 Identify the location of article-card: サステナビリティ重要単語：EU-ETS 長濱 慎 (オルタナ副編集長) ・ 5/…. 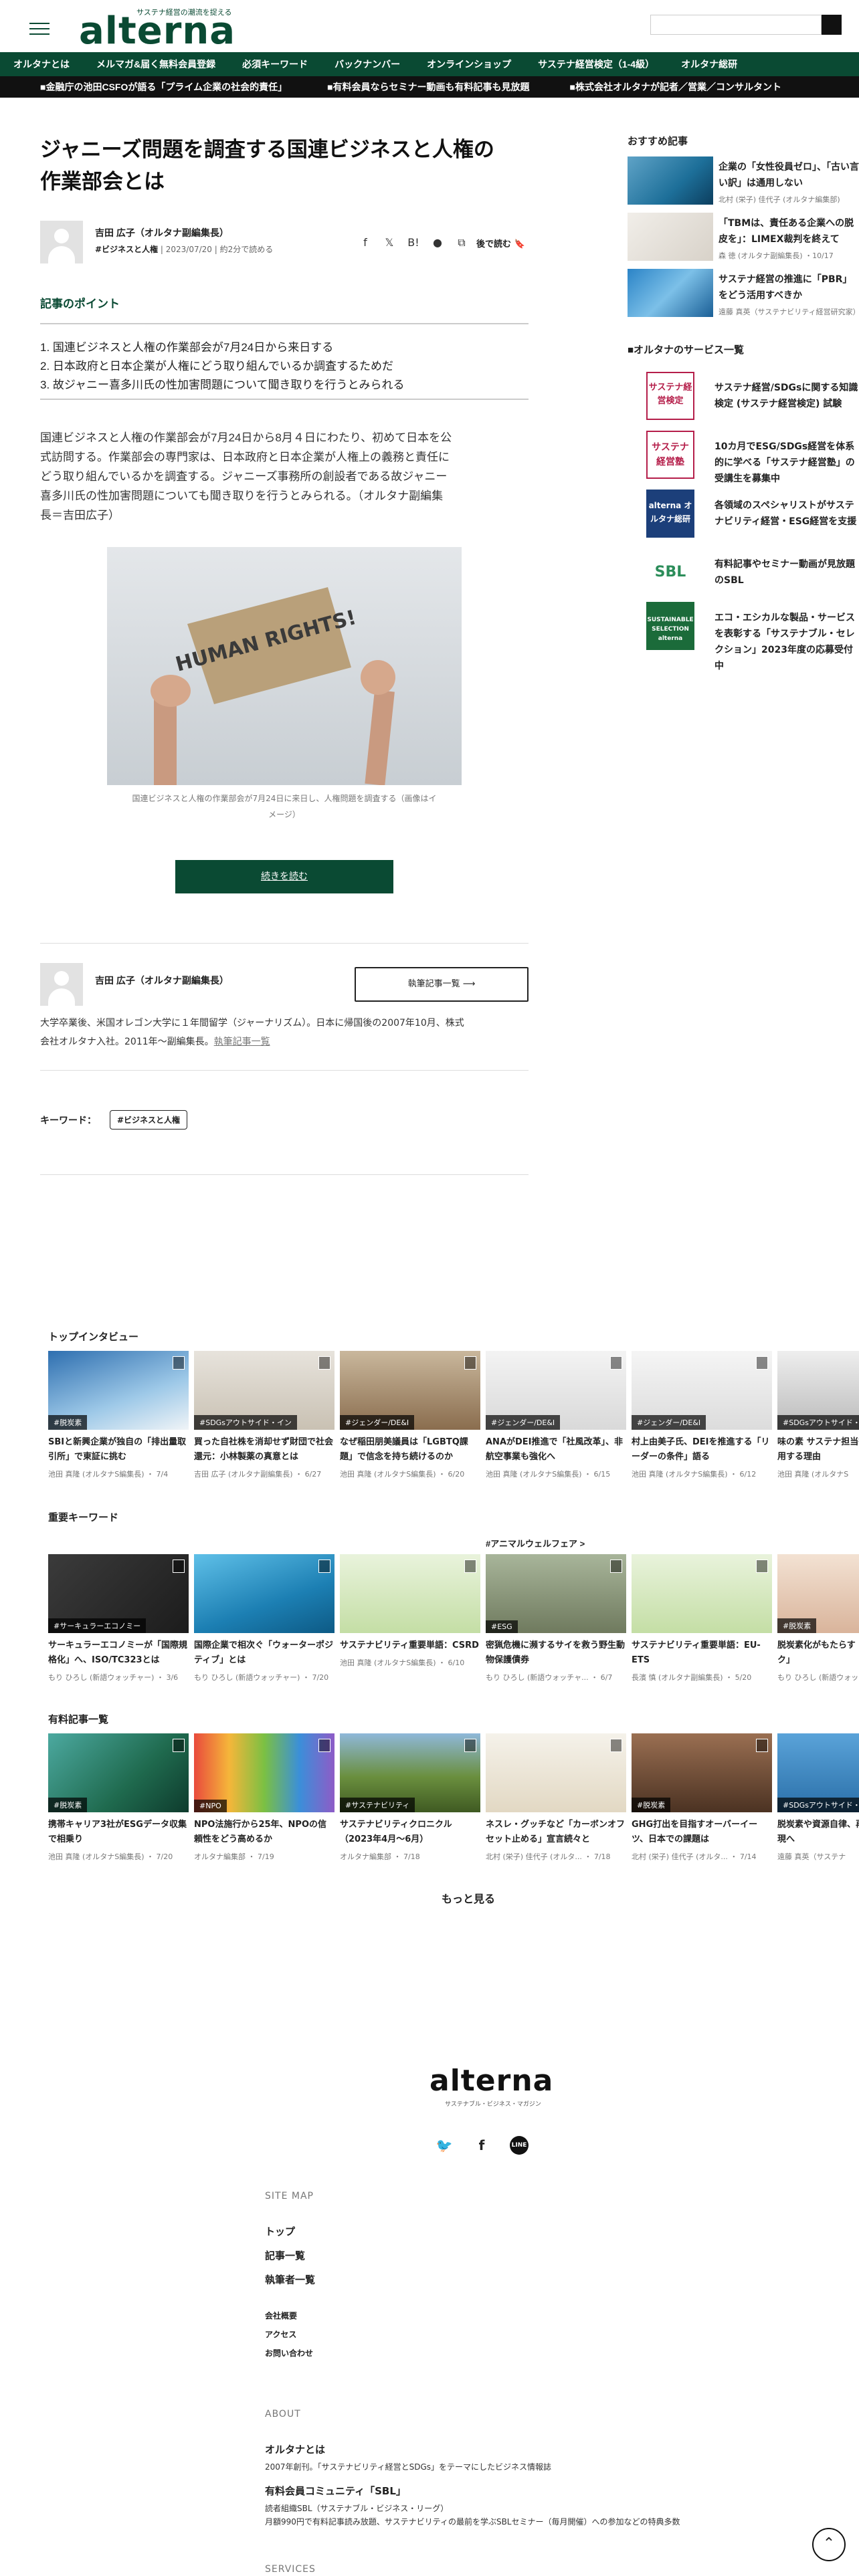
(702, 1618).